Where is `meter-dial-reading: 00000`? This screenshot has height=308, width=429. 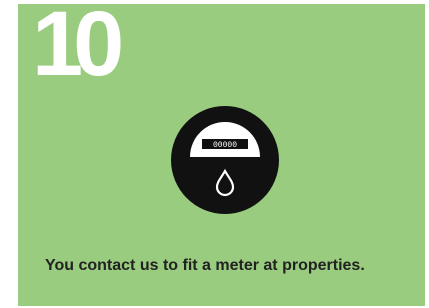 meter-dial-reading: 00000 is located at coordinates (225, 145).